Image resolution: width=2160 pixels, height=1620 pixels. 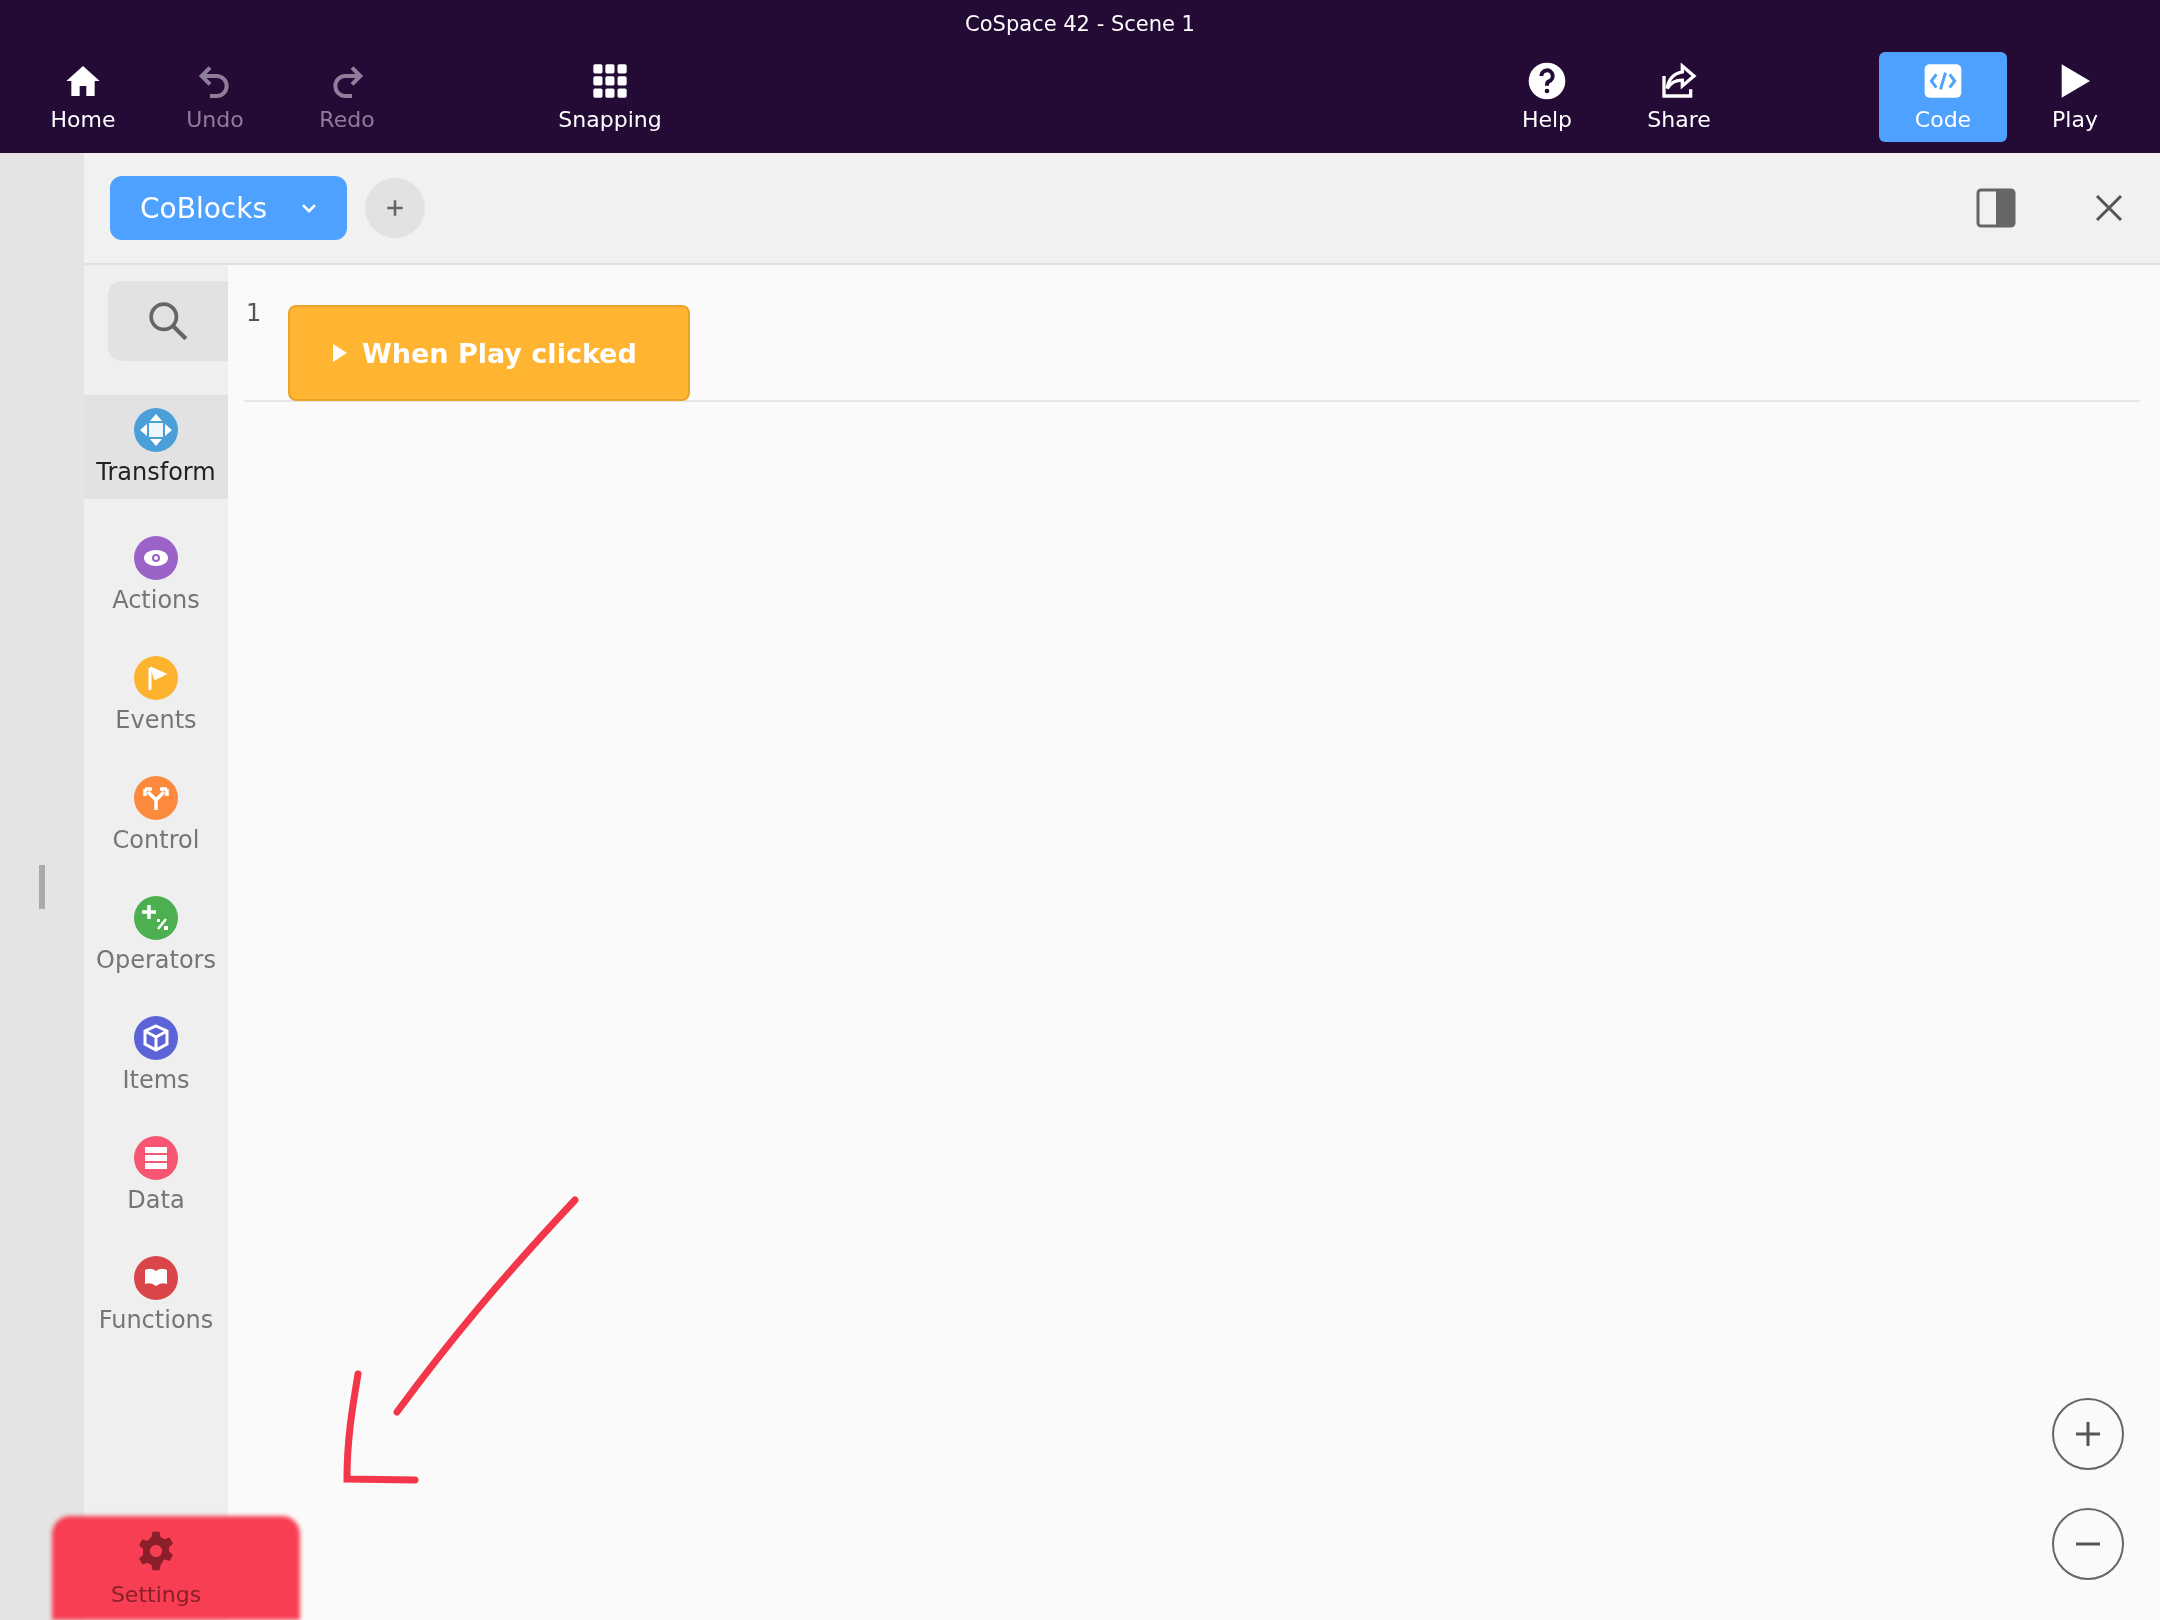 What do you see at coordinates (228, 208) in the screenshot?
I see `language-dropdown: CoBlocks` at bounding box center [228, 208].